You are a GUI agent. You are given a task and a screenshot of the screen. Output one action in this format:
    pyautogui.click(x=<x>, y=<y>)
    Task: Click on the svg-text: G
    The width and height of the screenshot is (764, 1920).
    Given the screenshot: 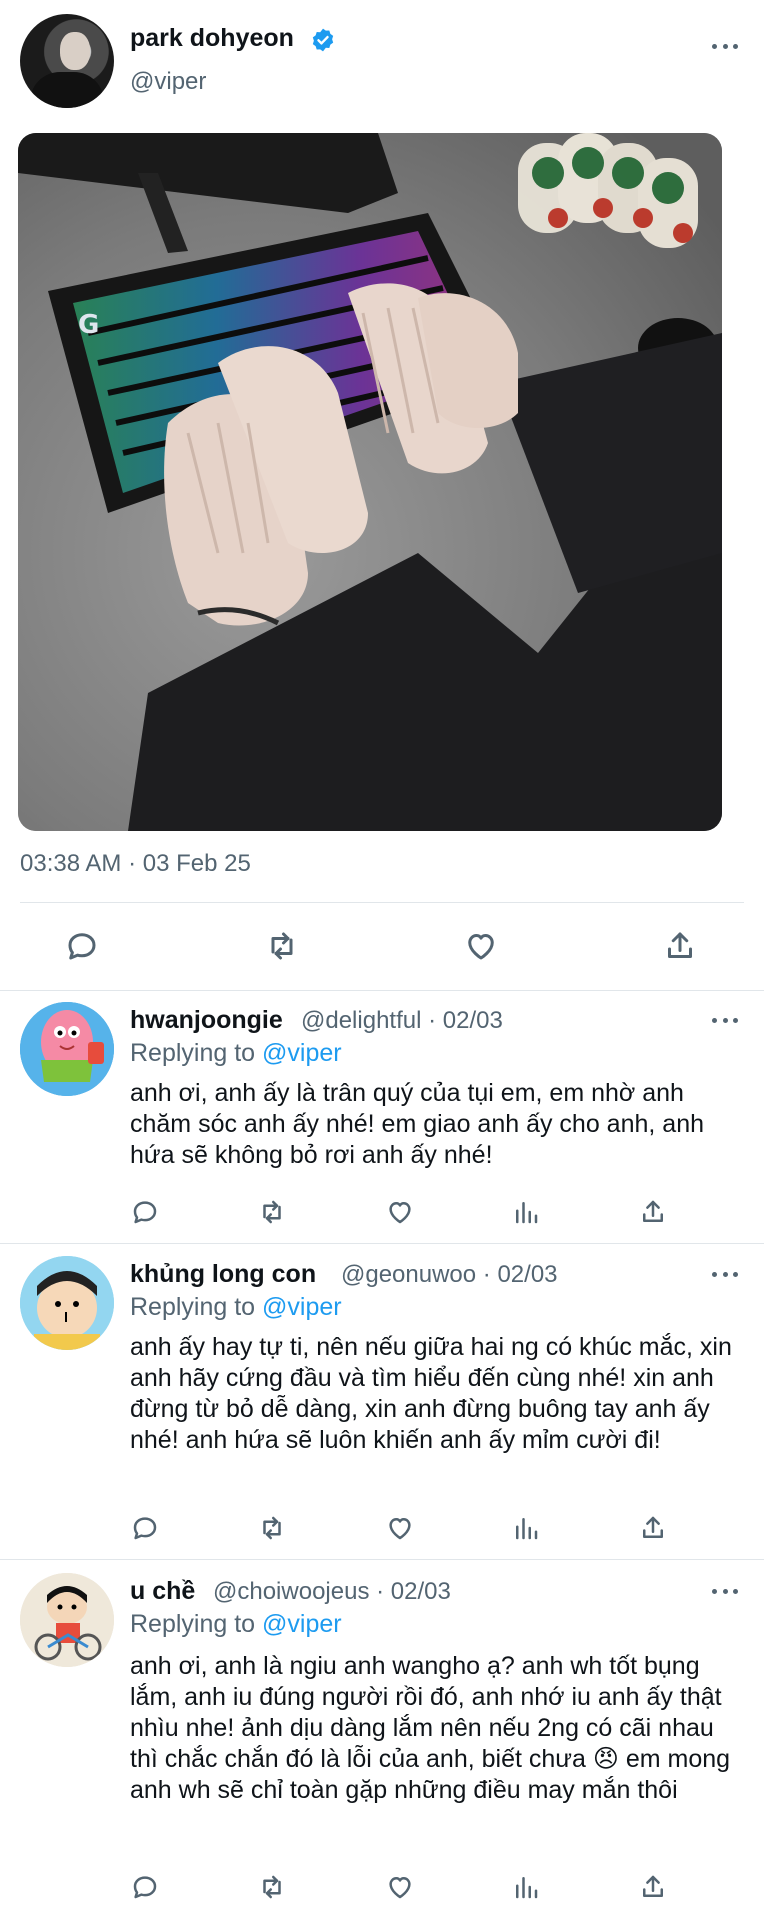 What is the action you would take?
    pyautogui.click(x=88, y=325)
    